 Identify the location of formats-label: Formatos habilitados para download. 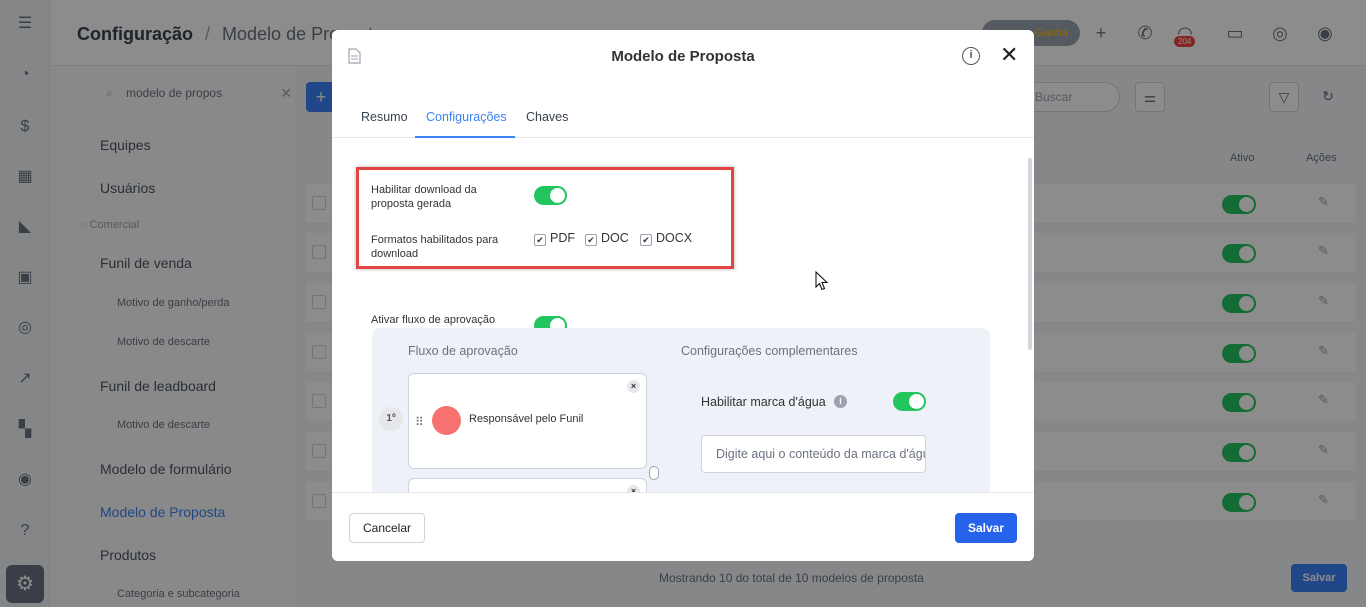
(435, 247).